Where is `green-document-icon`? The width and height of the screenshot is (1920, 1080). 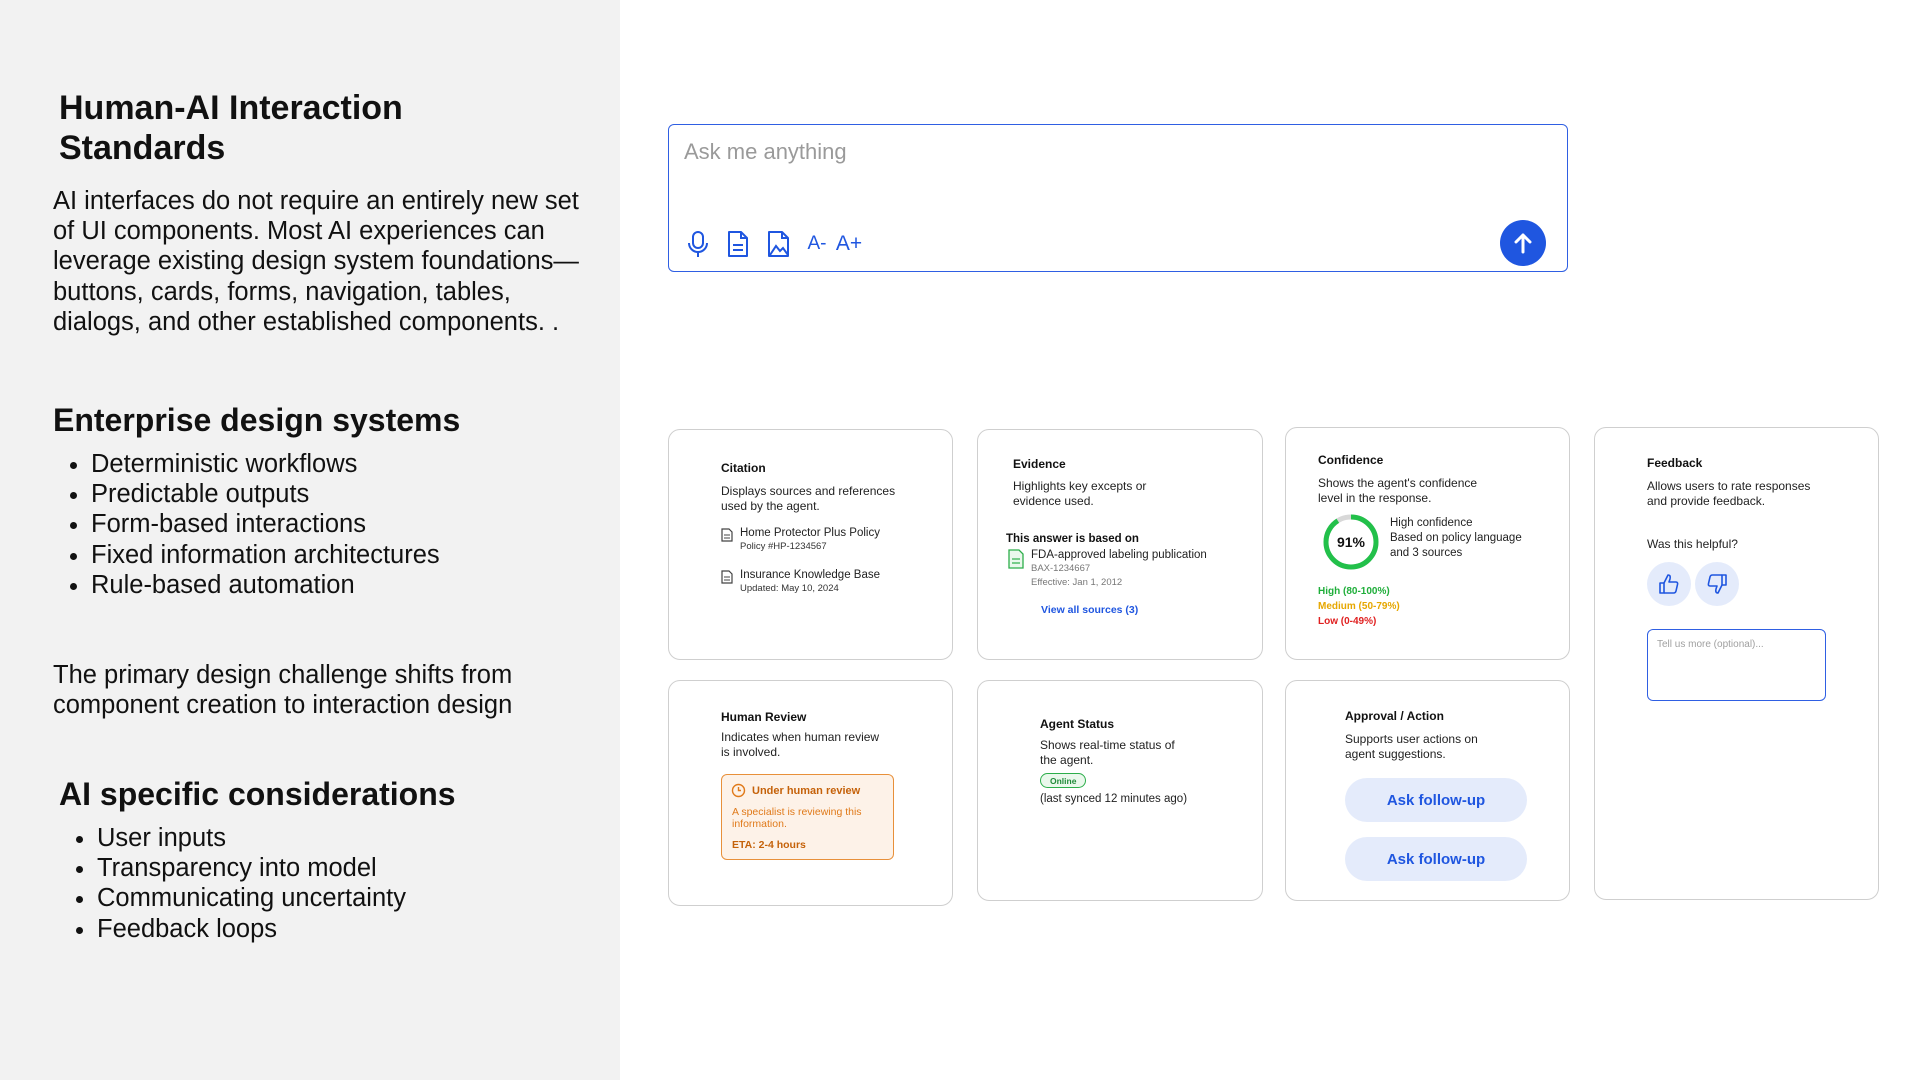 green-document-icon is located at coordinates (1016, 559).